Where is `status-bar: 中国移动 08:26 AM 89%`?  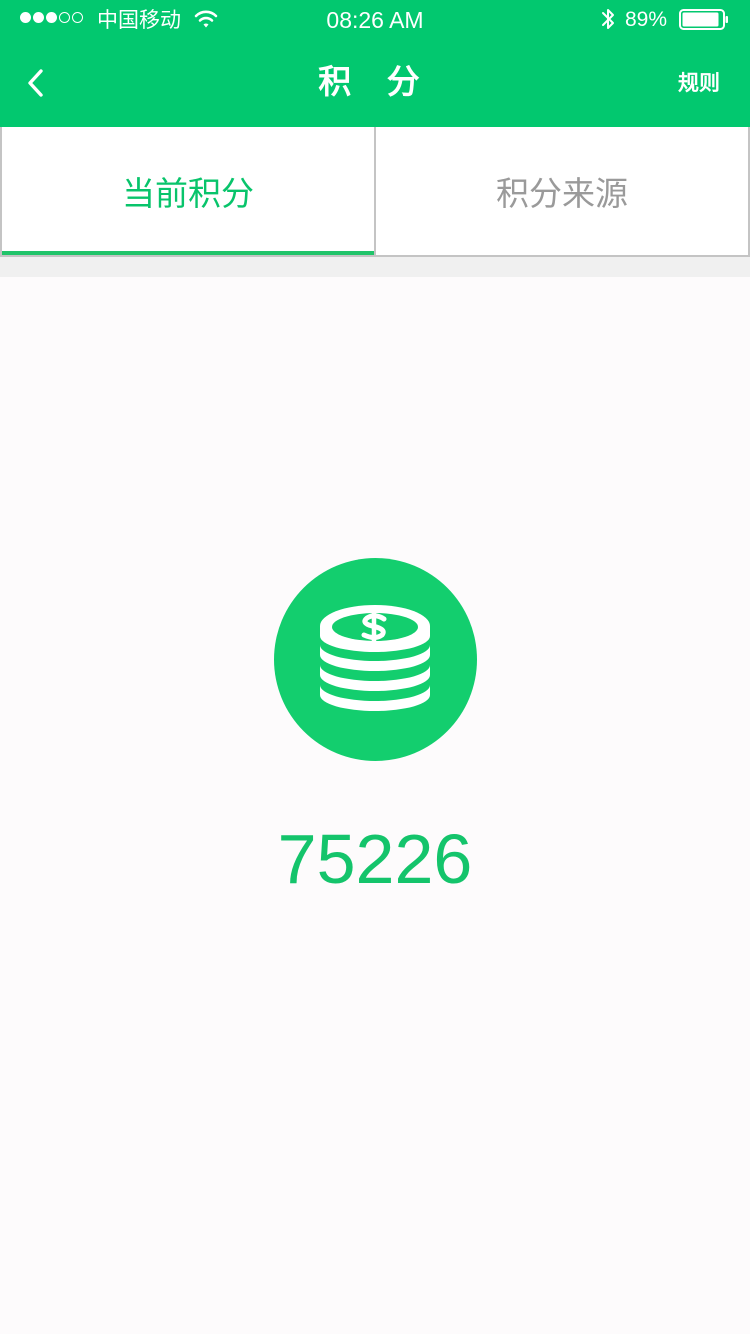
status-bar: 中国移动 08:26 AM 89% is located at coordinates (375, 20).